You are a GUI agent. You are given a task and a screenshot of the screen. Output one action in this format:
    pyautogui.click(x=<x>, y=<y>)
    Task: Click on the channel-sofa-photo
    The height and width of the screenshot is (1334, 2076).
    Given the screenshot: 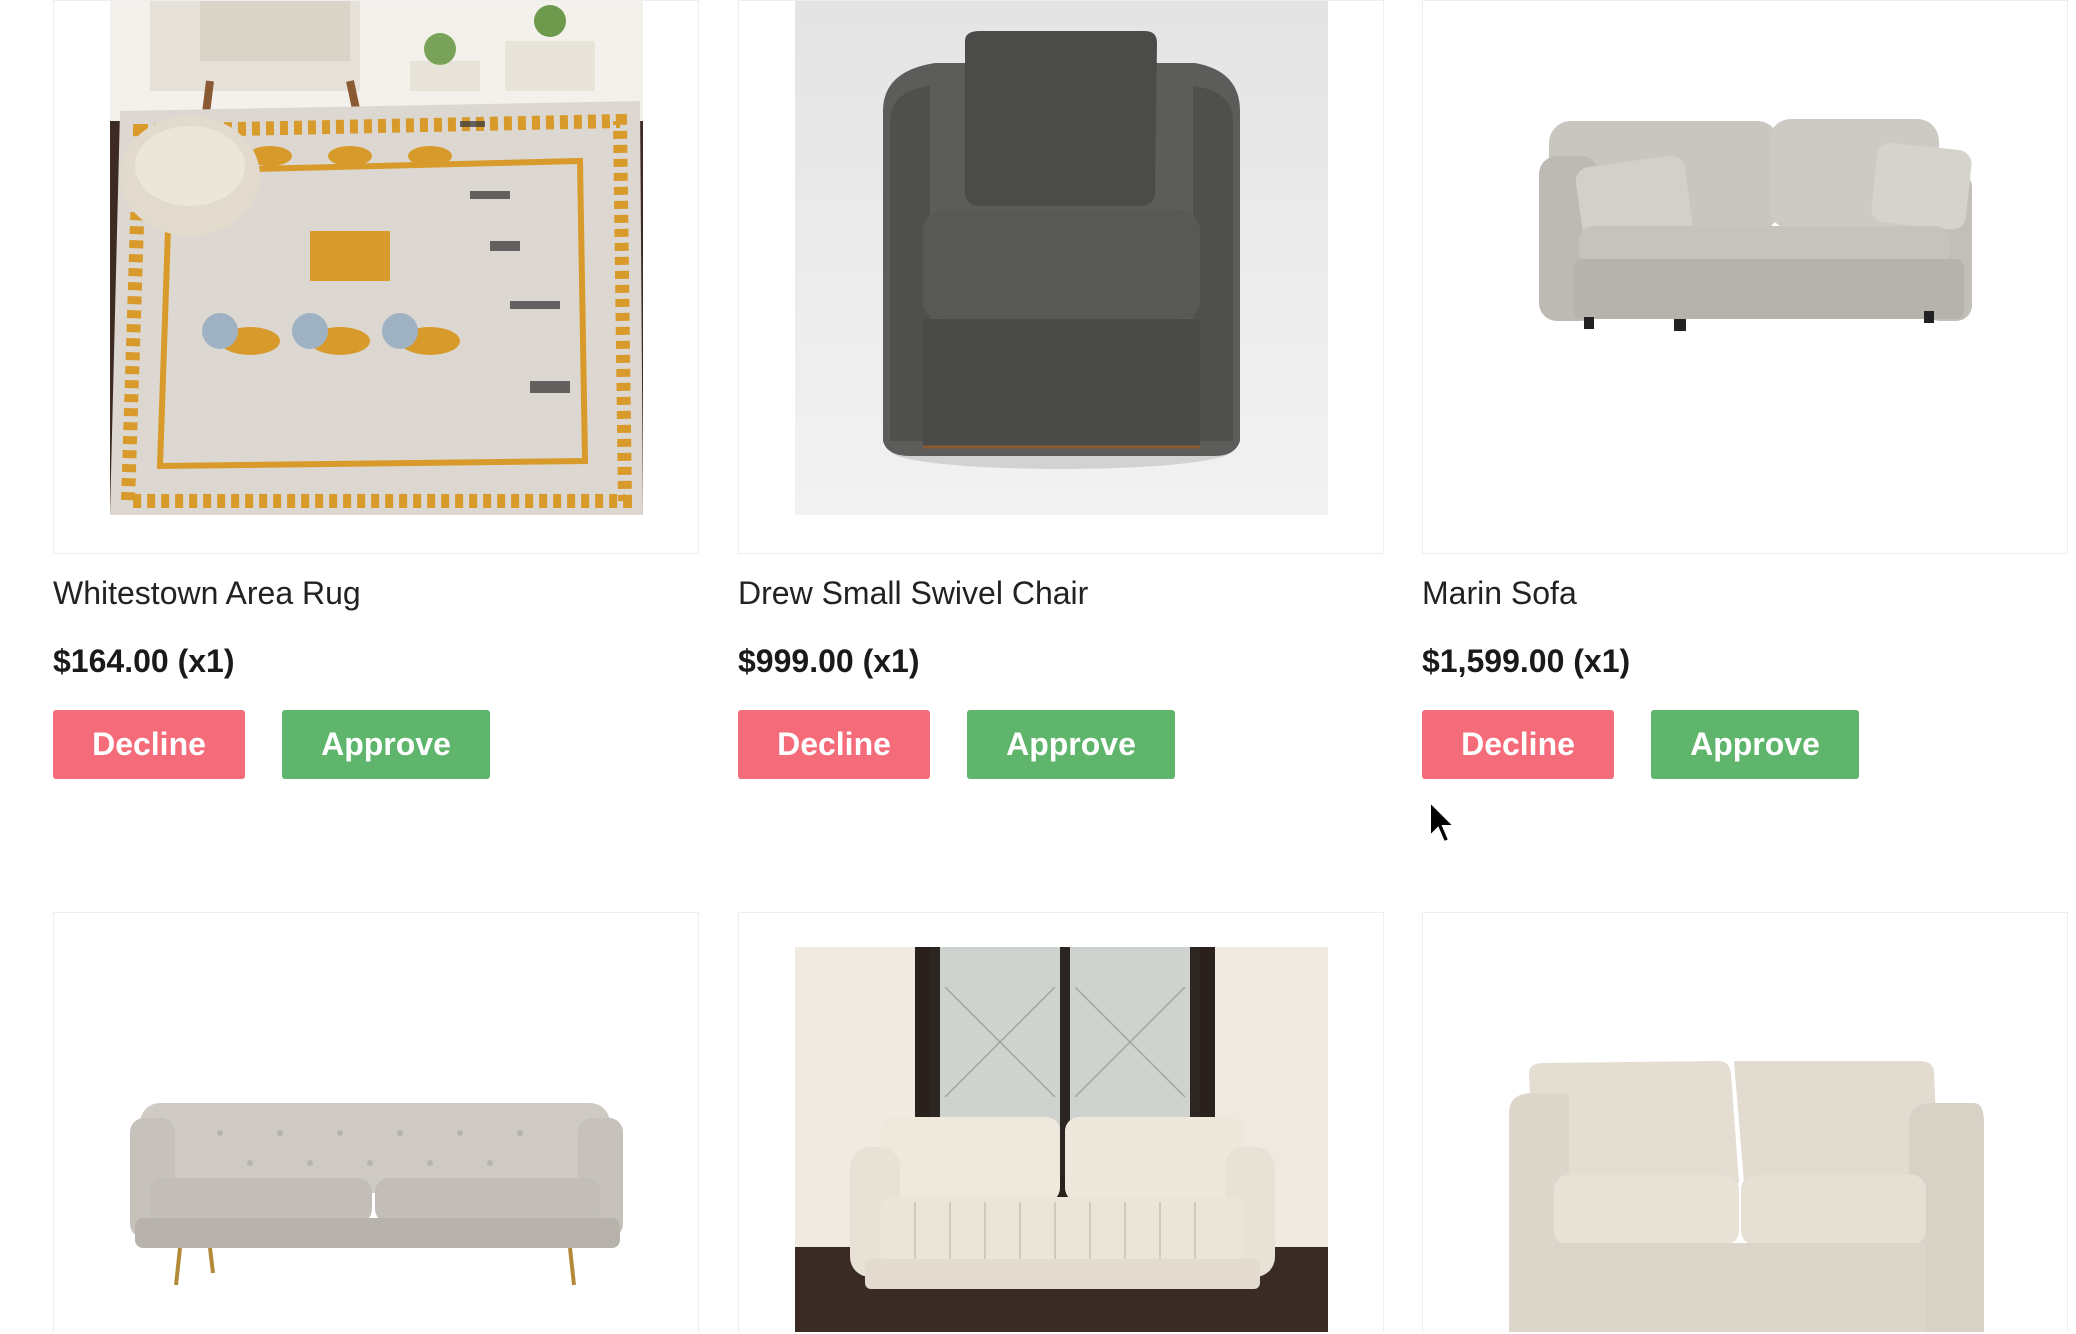 What is the action you would take?
    pyautogui.click(x=1061, y=1139)
    